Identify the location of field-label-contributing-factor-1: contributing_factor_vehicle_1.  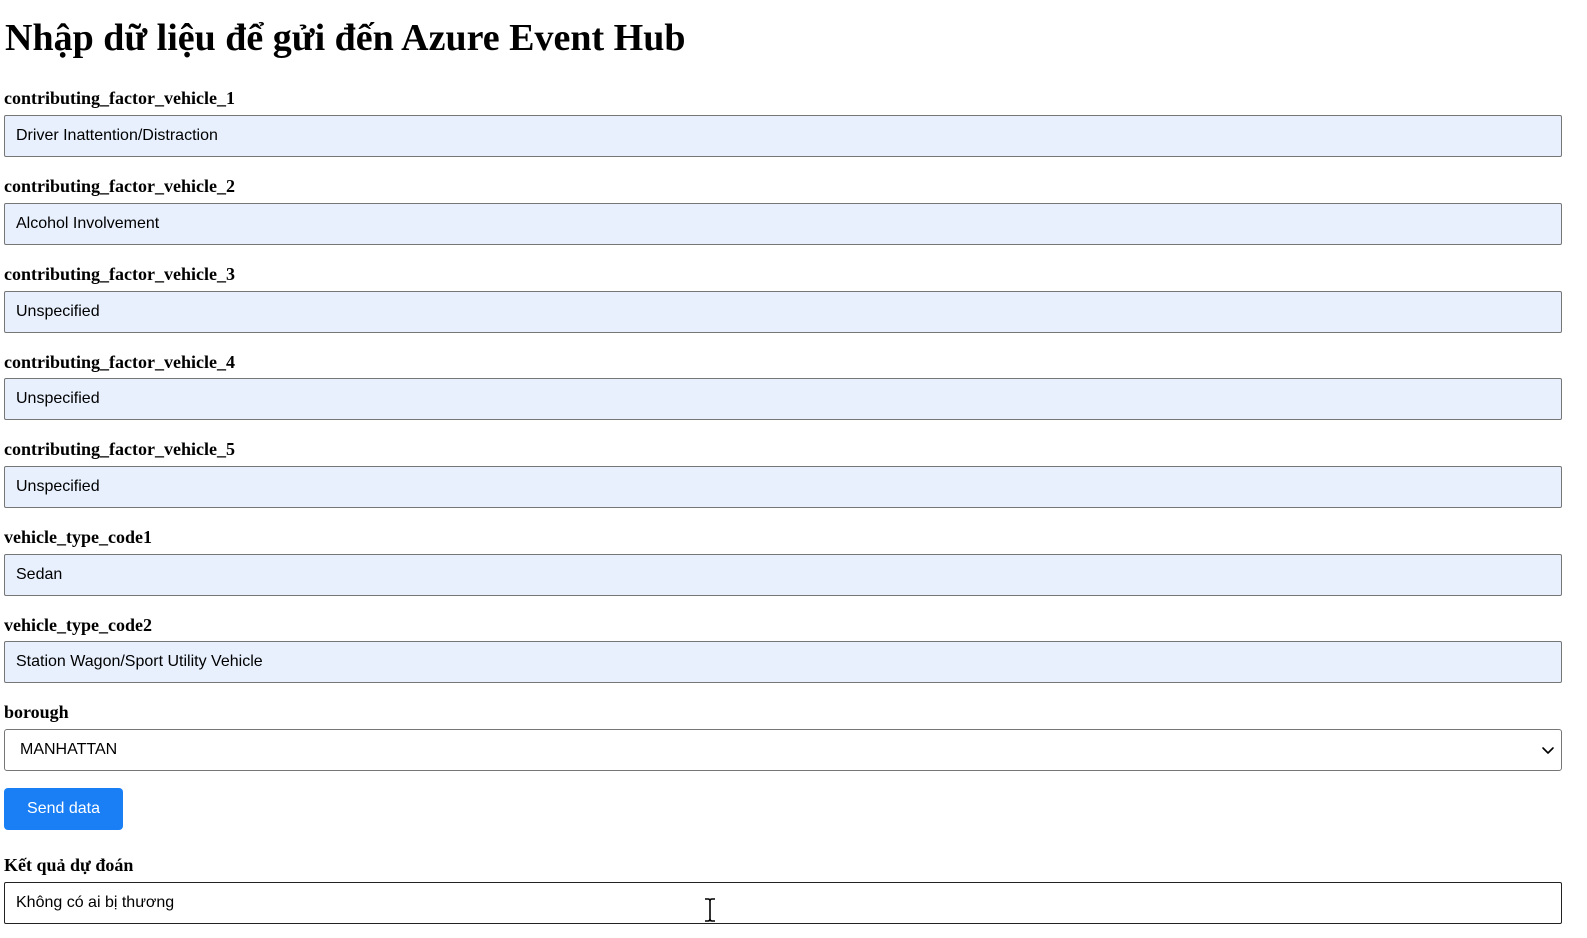
(119, 98).